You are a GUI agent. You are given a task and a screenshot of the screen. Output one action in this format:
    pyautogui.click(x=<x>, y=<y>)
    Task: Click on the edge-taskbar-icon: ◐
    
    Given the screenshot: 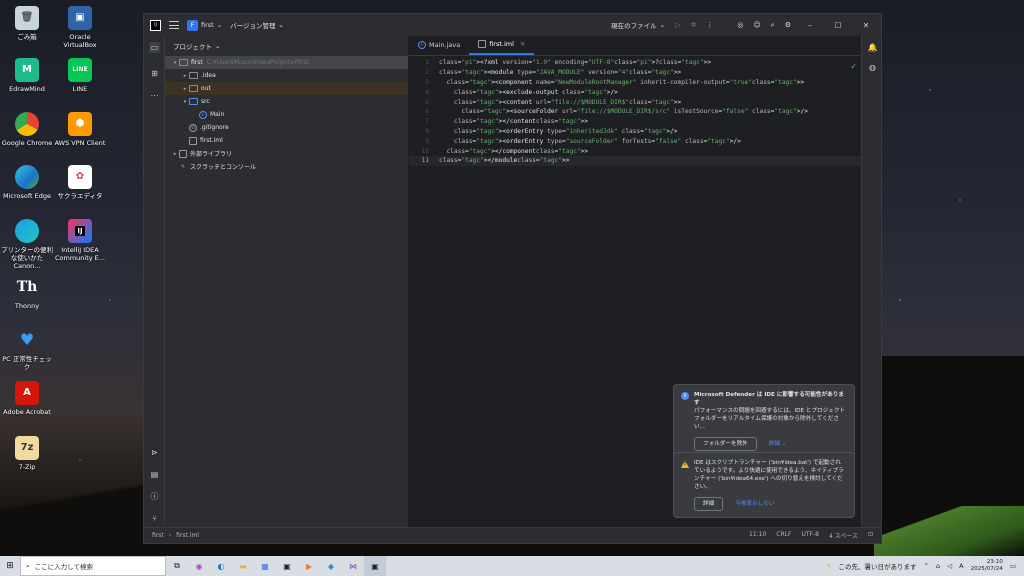 What is the action you would take?
    pyautogui.click(x=221, y=566)
    